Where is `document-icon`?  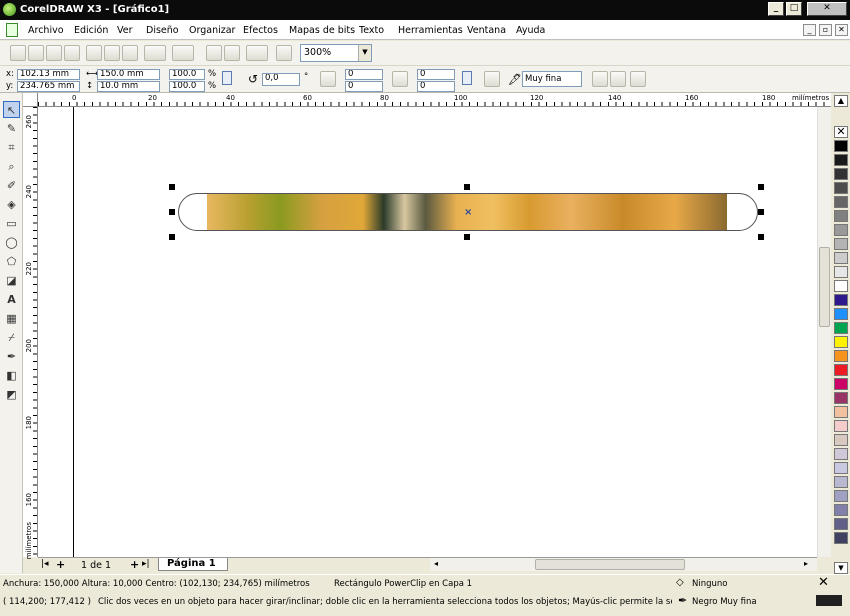
document-icon is located at coordinates (12, 30).